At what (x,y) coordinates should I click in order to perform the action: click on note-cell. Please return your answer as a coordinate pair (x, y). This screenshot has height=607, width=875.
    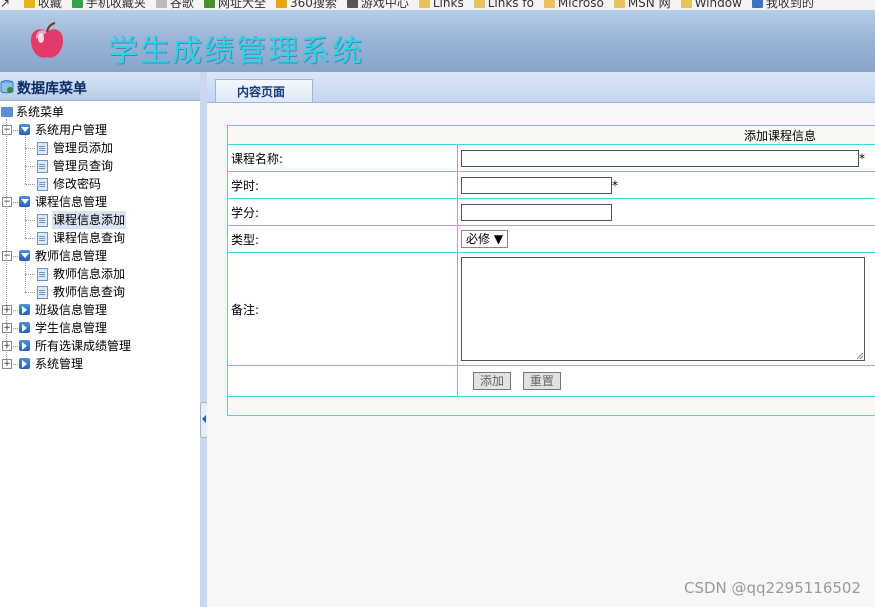
    Looking at the image, I should click on (666, 309).